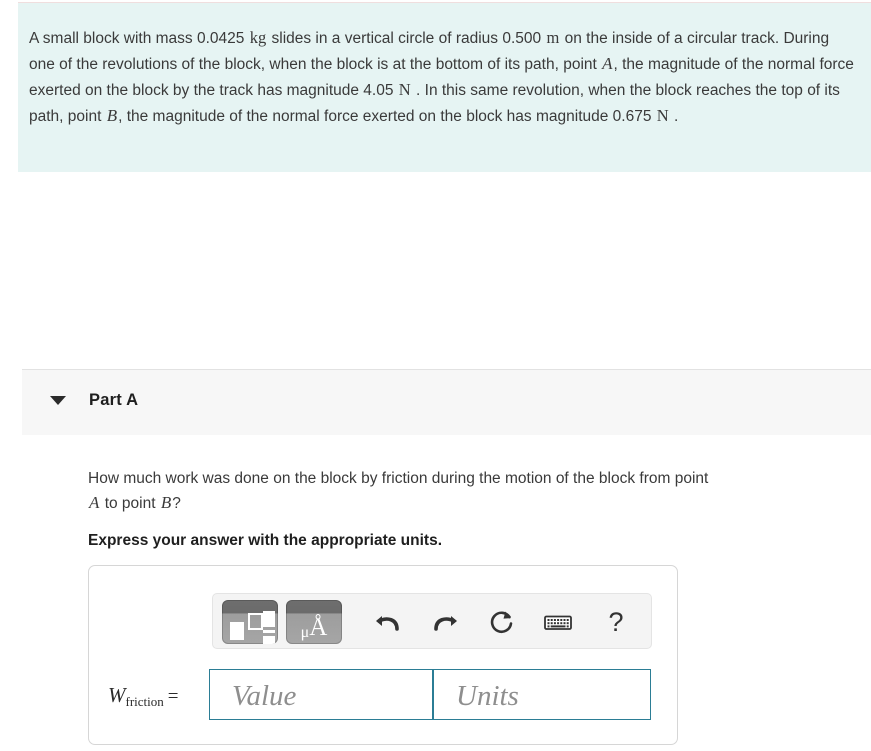  Describe the element at coordinates (321, 694) in the screenshot. I see `value-input: Value` at that location.